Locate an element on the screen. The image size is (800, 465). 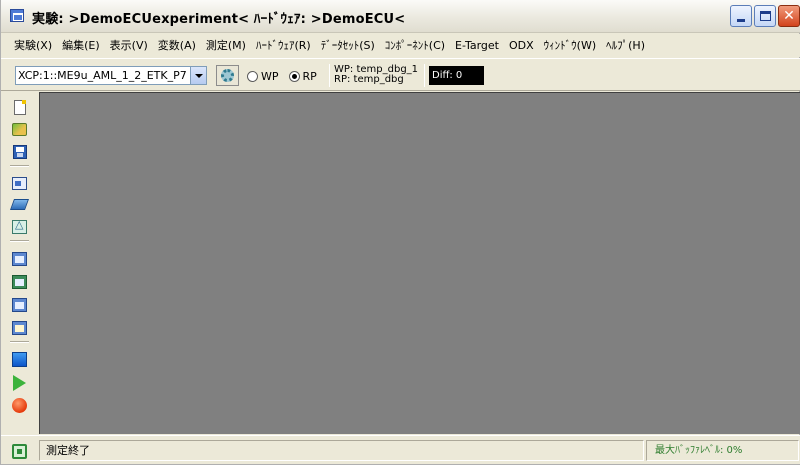
menu-hardware: ﾊｰﾄﾞｳｪｱ(R) is located at coordinates (283, 46).